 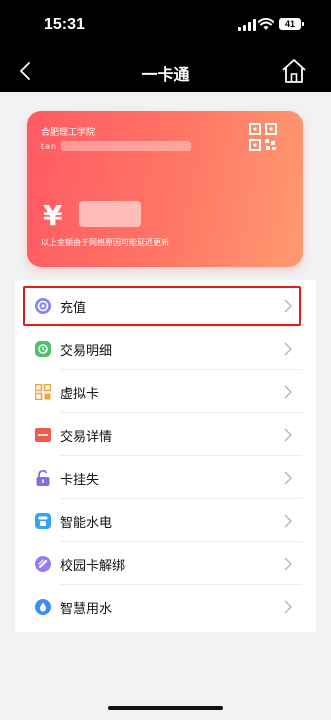 What do you see at coordinates (126, 146) in the screenshot?
I see `account-redacted` at bounding box center [126, 146].